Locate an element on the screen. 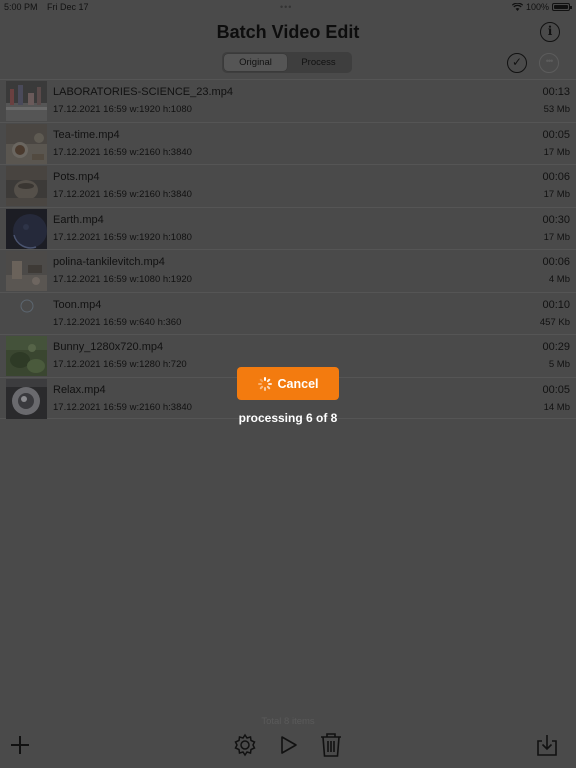  file-name: Pots.mp4 is located at coordinates (76, 177).